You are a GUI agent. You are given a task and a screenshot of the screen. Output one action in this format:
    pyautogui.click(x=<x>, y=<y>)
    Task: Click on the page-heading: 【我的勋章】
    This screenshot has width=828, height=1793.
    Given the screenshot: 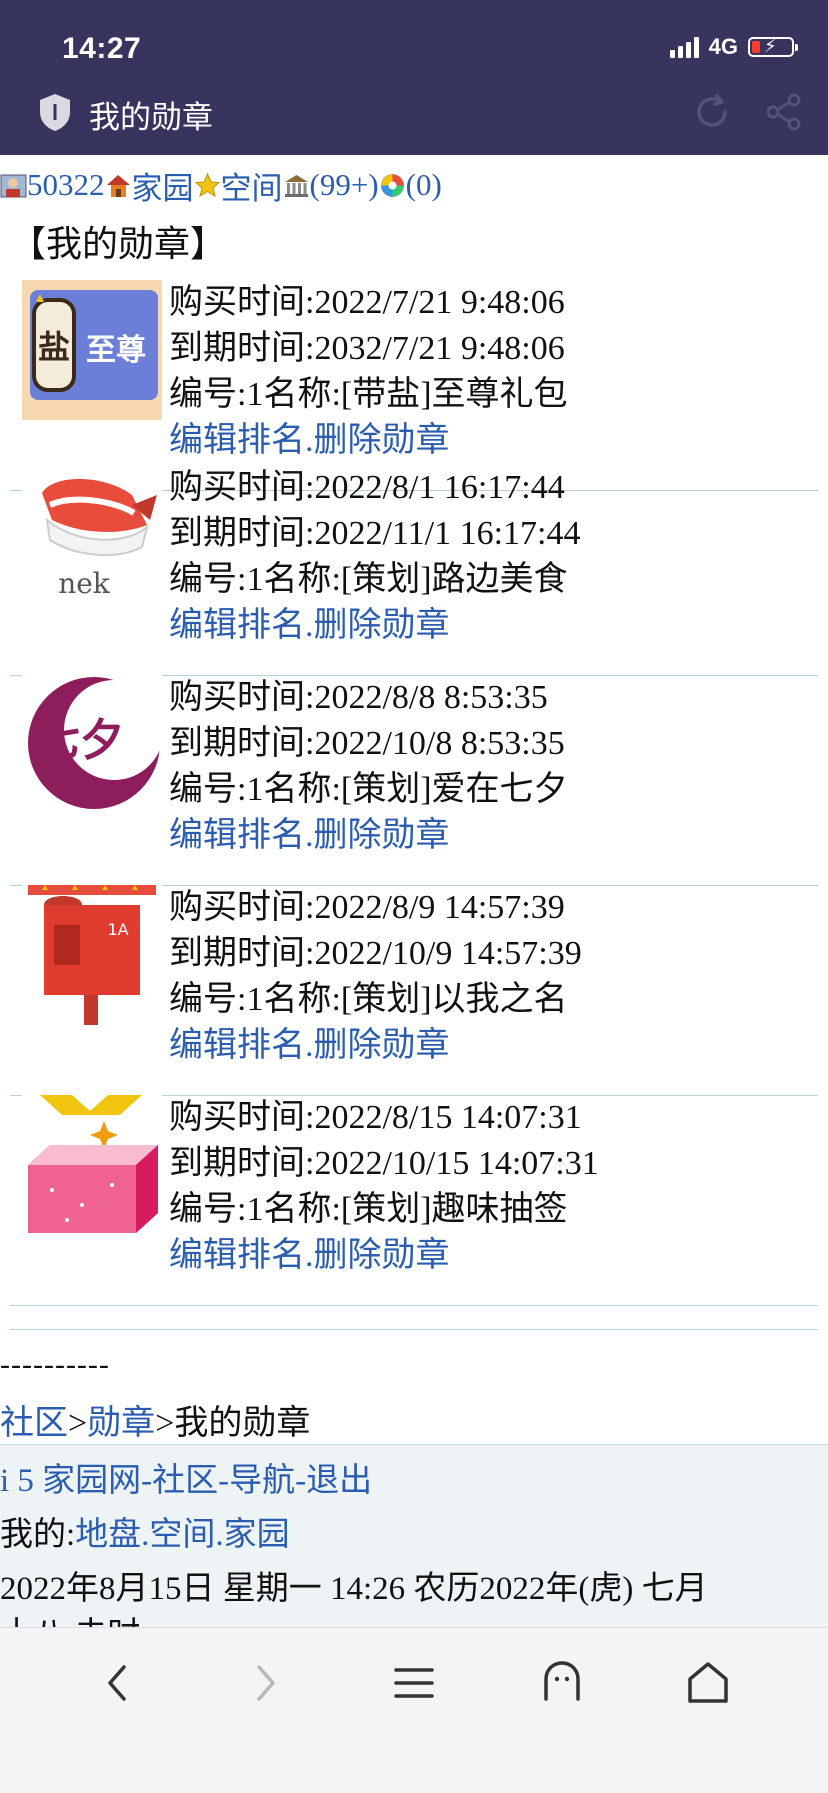 What is the action you would take?
    pyautogui.click(x=118, y=244)
    